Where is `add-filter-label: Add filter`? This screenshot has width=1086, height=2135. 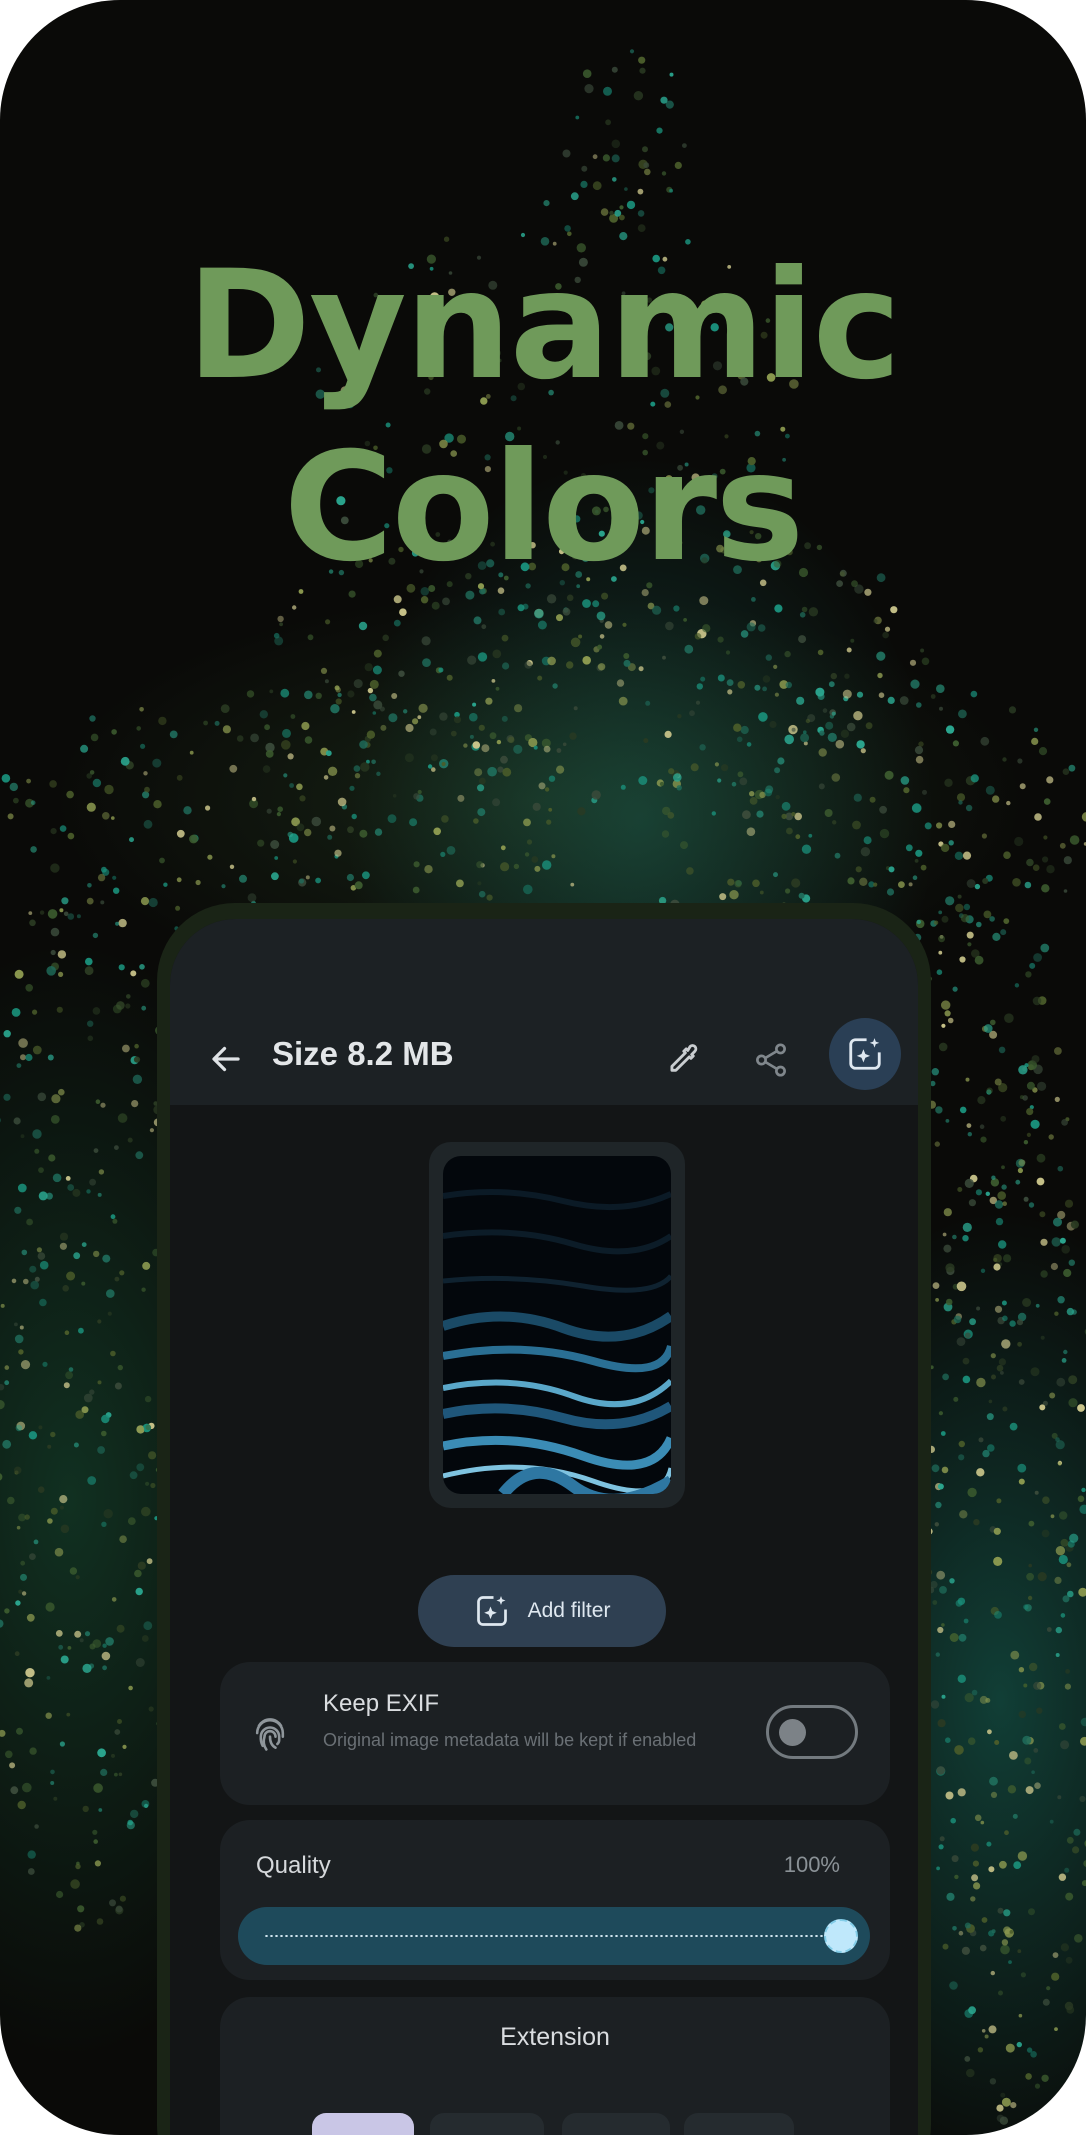 add-filter-label: Add filter is located at coordinates (569, 1610).